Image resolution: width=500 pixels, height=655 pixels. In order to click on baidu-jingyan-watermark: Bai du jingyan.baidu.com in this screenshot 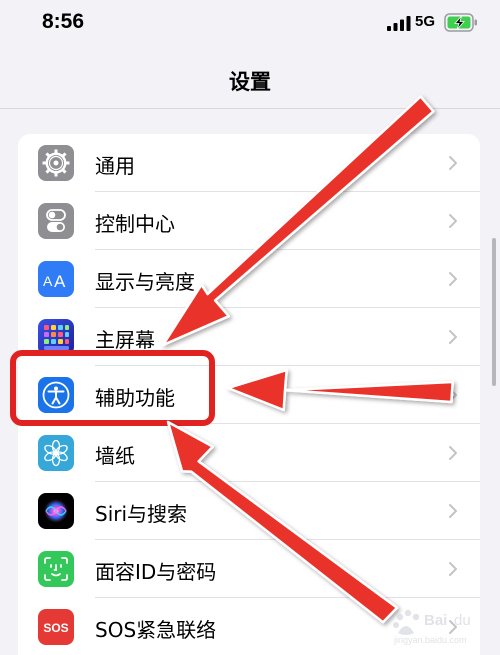, I will do `click(432, 627)`.